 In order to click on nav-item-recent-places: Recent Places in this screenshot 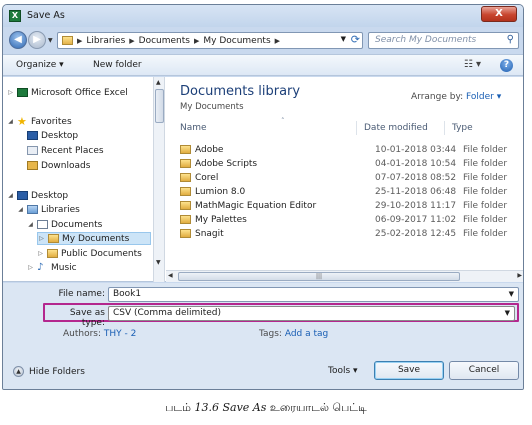, I will do `click(65, 150)`.